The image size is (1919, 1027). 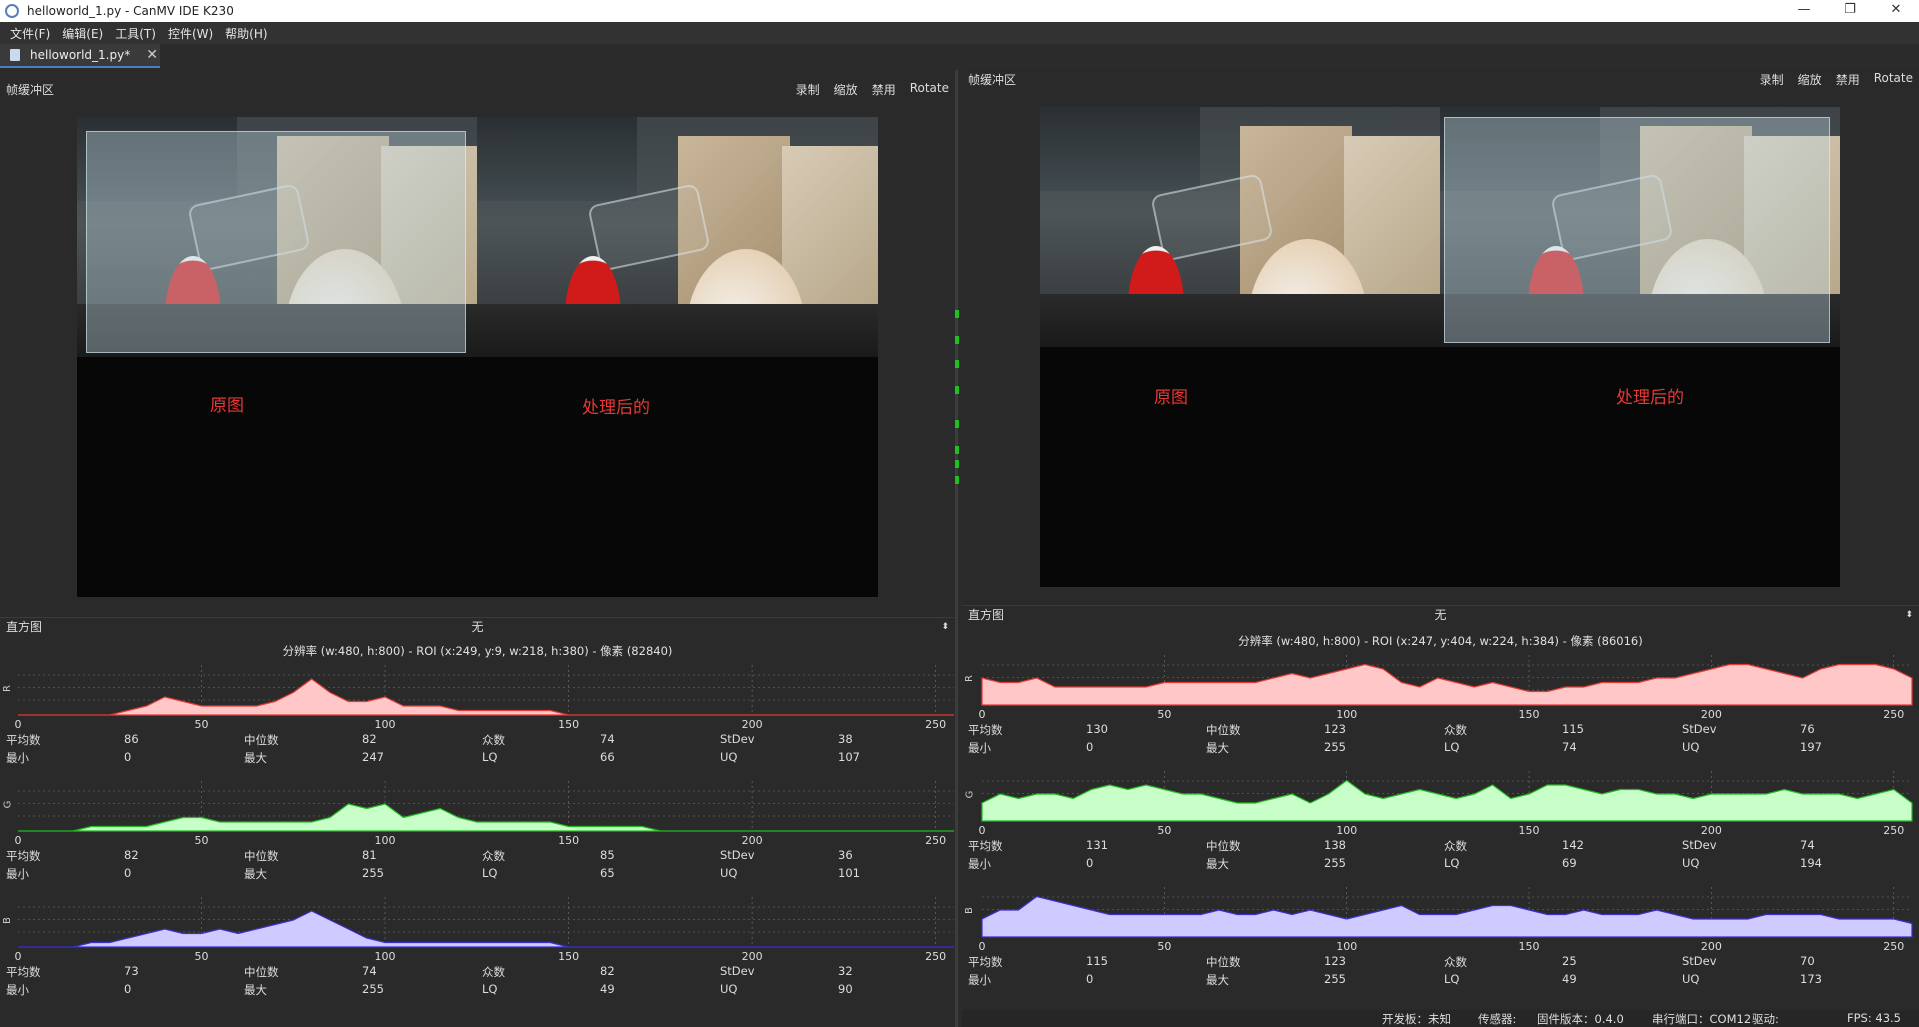 What do you see at coordinates (1807, 961) in the screenshot?
I see `stat-value-stdev: 70` at bounding box center [1807, 961].